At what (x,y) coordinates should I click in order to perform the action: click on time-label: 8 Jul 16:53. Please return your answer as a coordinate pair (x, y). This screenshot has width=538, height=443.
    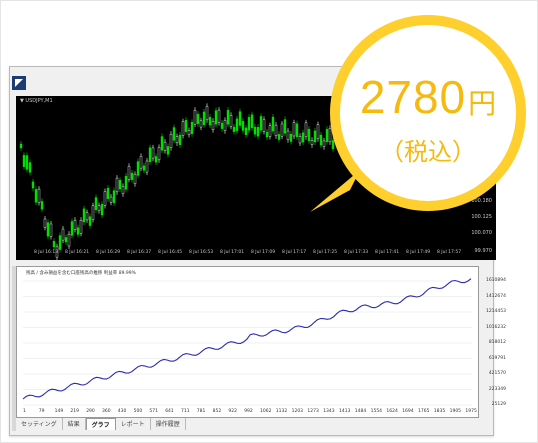
    Looking at the image, I should click on (201, 252).